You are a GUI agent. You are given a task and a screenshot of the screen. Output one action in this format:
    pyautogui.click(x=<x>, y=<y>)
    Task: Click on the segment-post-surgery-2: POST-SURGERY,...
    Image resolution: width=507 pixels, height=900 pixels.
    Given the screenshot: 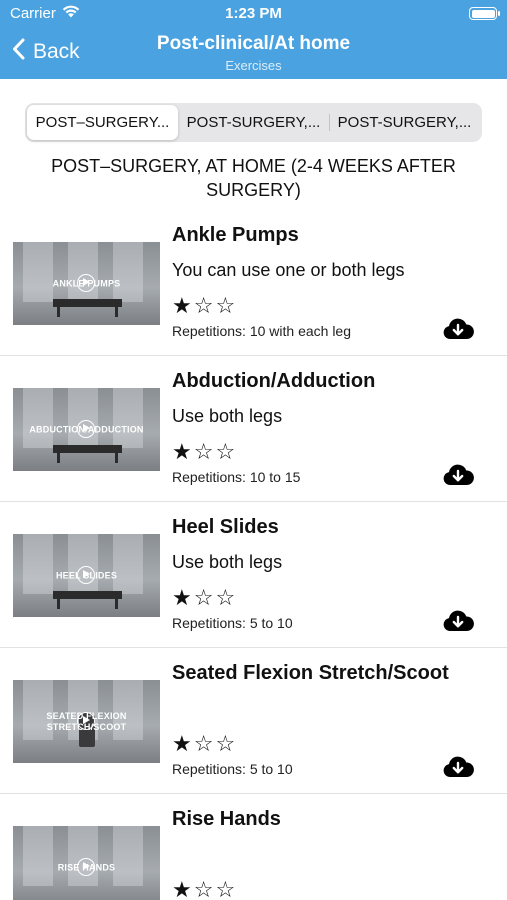 What is the action you would take?
    pyautogui.click(x=253, y=122)
    